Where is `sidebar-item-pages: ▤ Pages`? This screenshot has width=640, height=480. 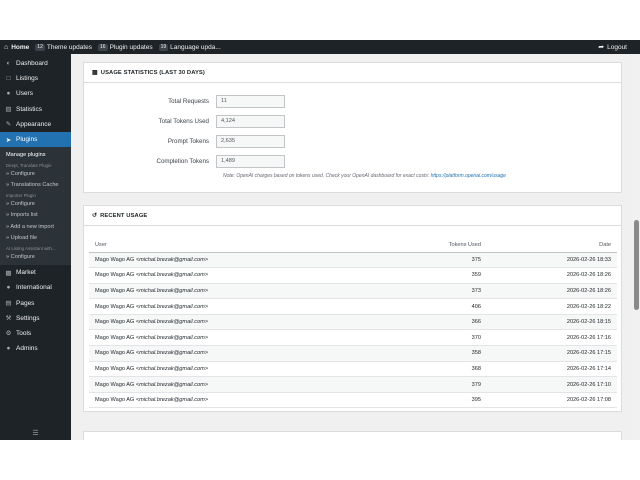 sidebar-item-pages: ▤ Pages is located at coordinates (35, 303).